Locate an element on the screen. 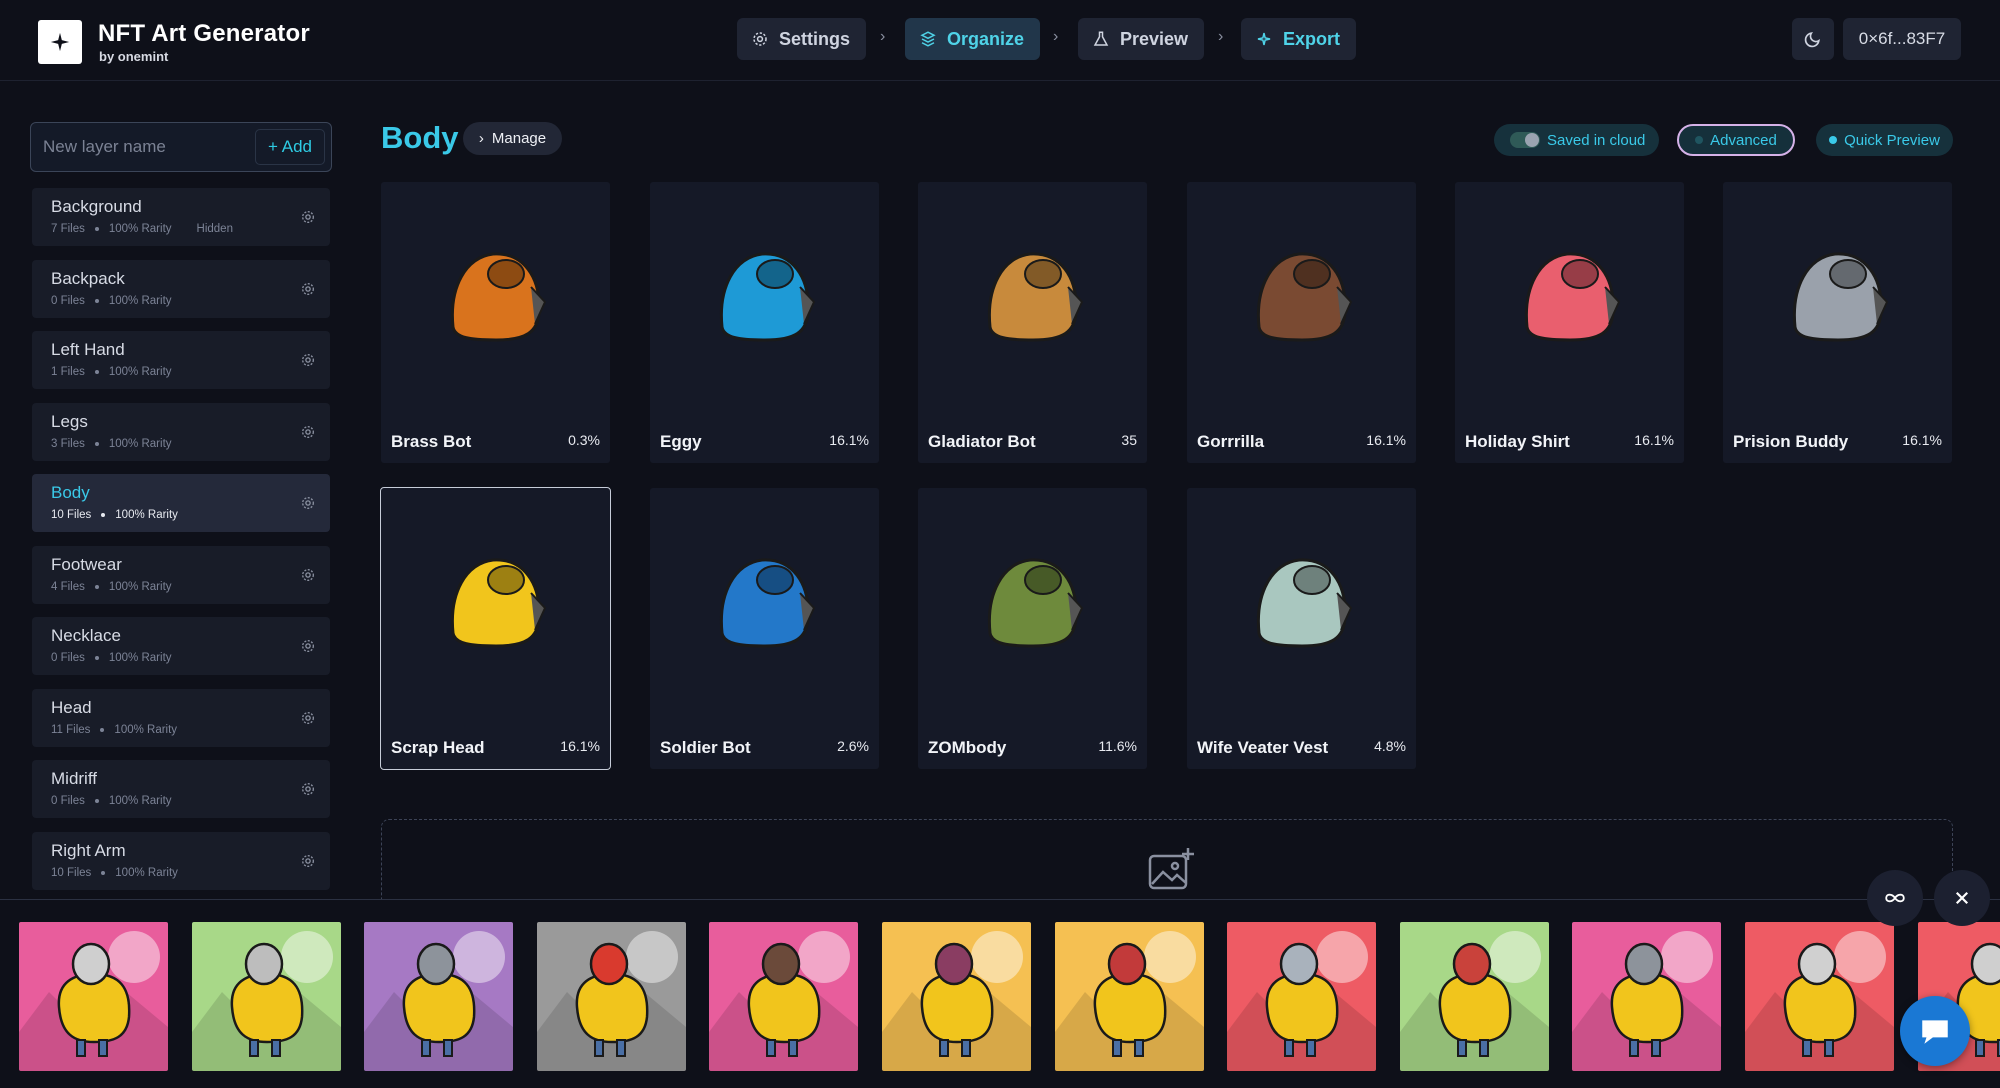 The height and width of the screenshot is (1088, 2000). layer-name: Midriff is located at coordinates (74, 778).